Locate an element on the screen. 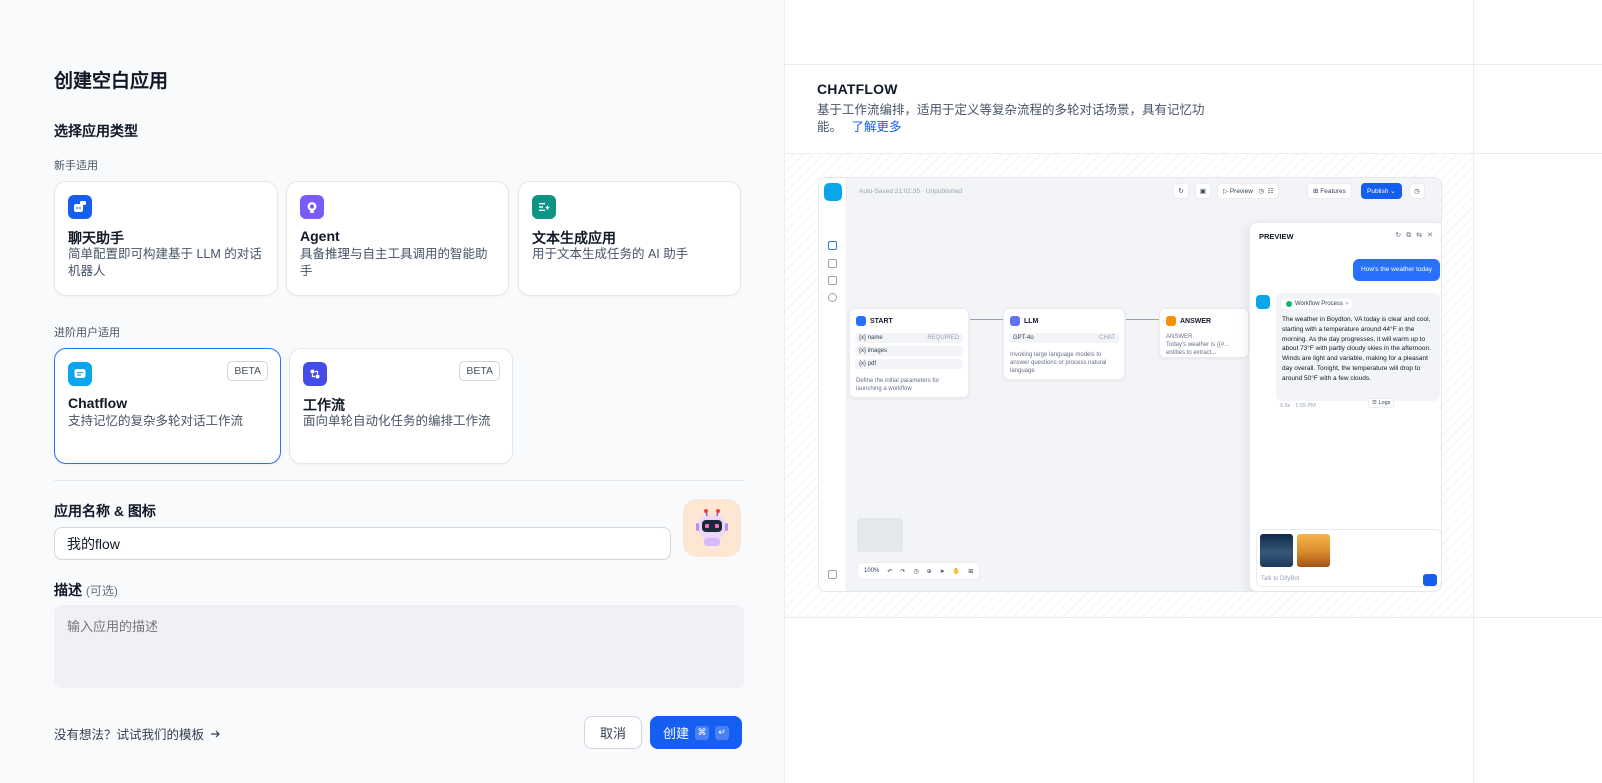 This screenshot has height=783, width=1602. chat-input-placeholder: Talk to DifyBot is located at coordinates (1280, 579).